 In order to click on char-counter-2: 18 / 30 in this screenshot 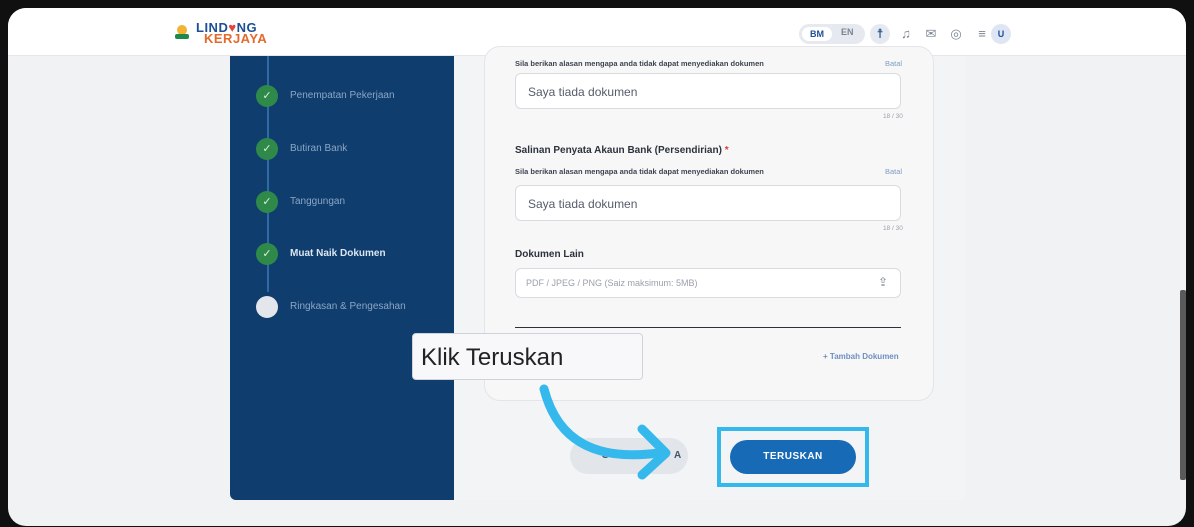, I will do `click(893, 228)`.